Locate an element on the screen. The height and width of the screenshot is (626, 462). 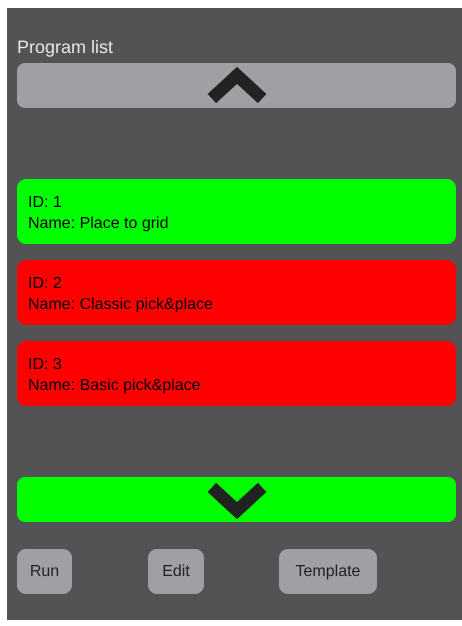
scroll-up-button is located at coordinates (236, 85).